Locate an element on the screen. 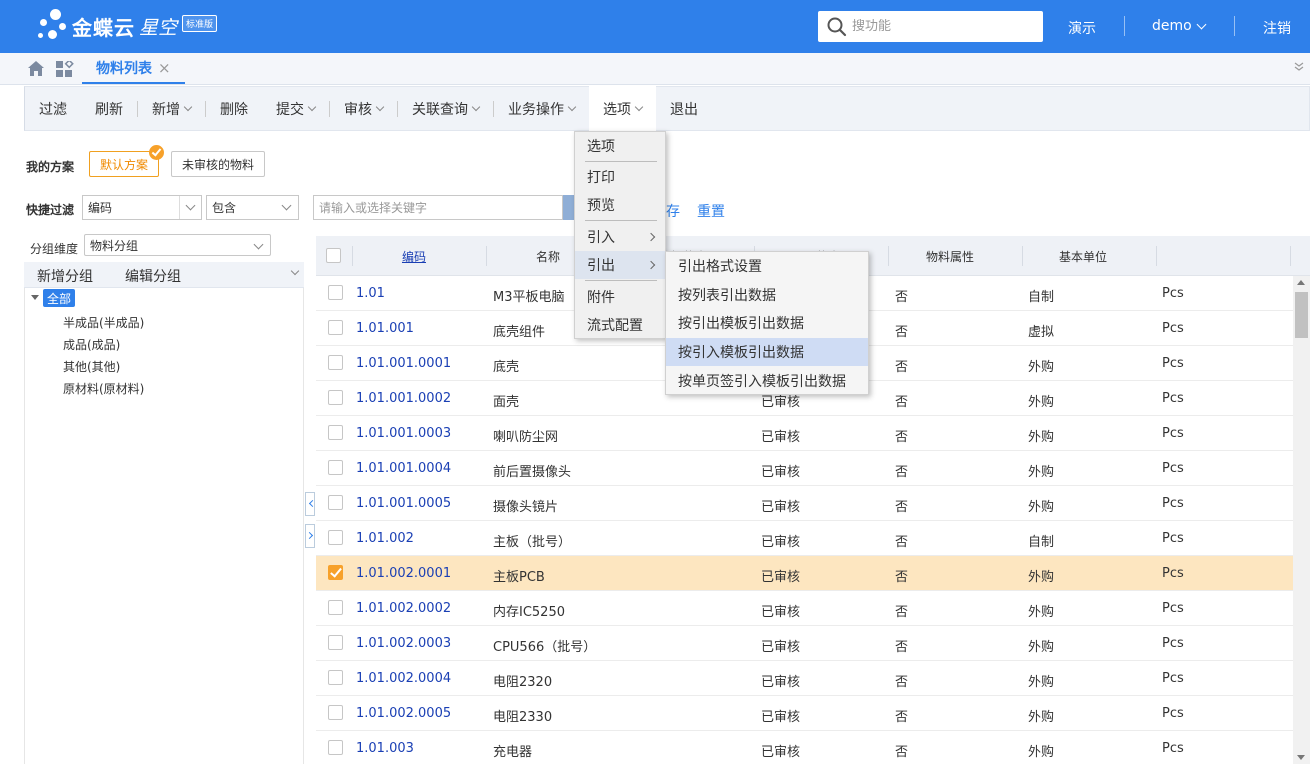 The image size is (1310, 764). toolbar-refresh-button: 刷新 is located at coordinates (109, 108).